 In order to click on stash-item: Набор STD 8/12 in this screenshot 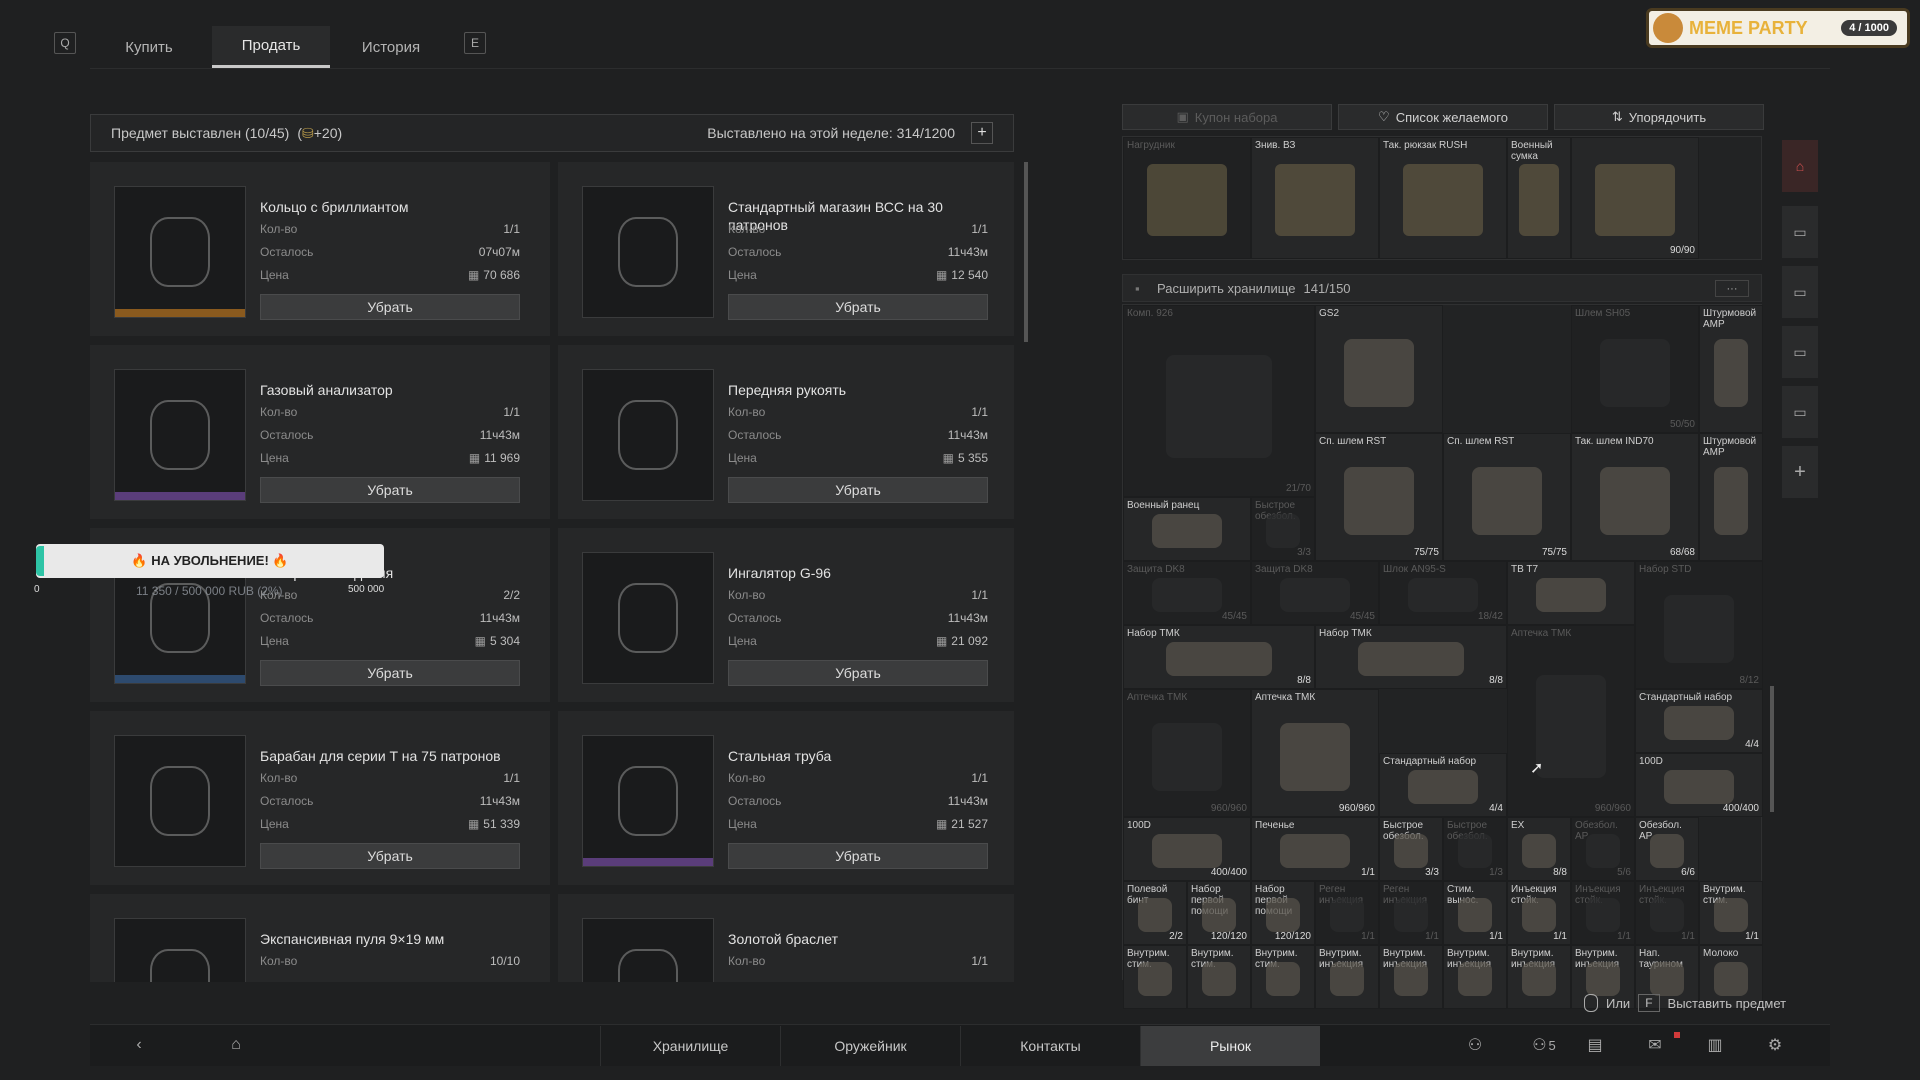, I will do `click(1699, 625)`.